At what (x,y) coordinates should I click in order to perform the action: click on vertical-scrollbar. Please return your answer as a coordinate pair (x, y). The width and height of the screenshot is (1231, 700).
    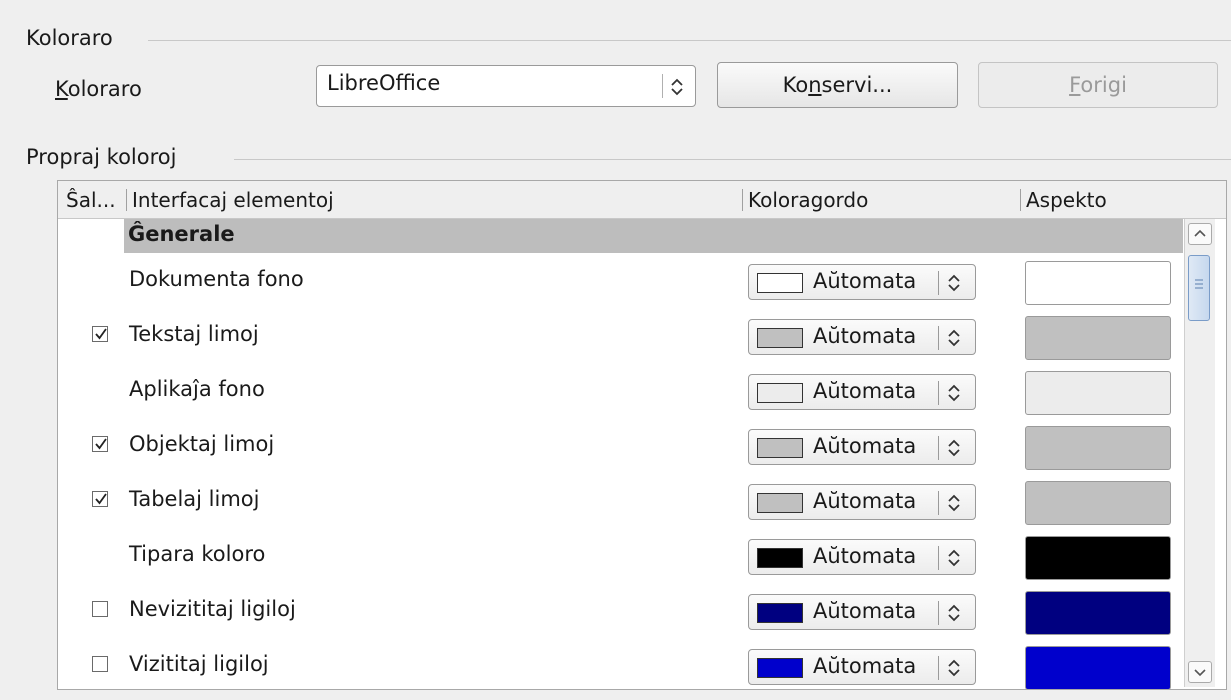
    Looking at the image, I should click on (1199, 453).